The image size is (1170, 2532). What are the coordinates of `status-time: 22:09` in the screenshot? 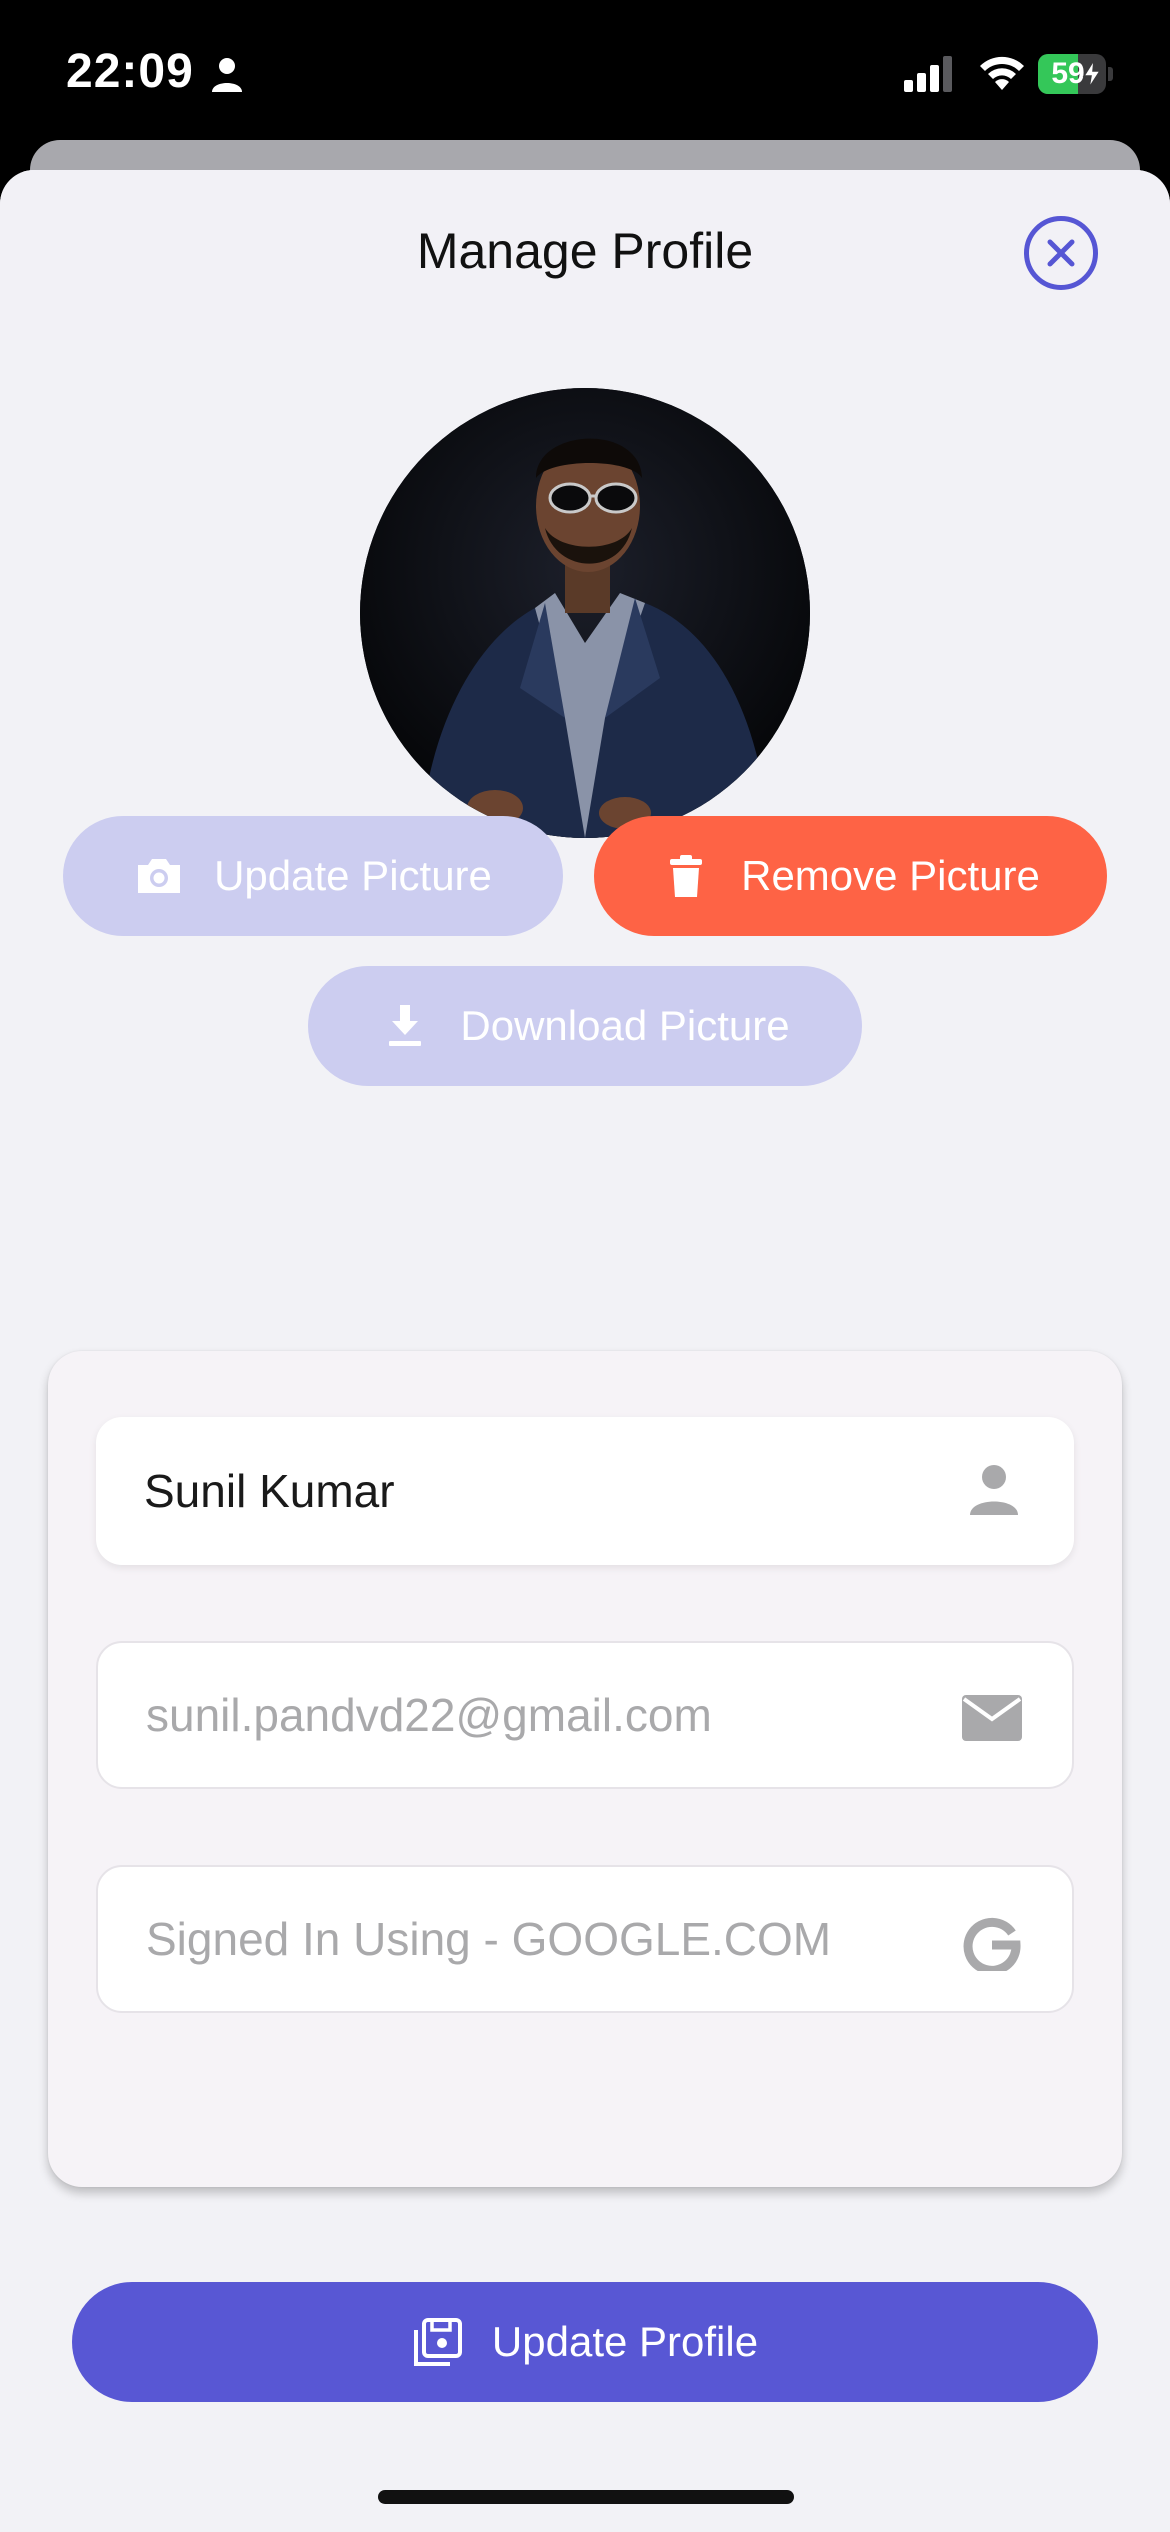 It's located at (130, 71).